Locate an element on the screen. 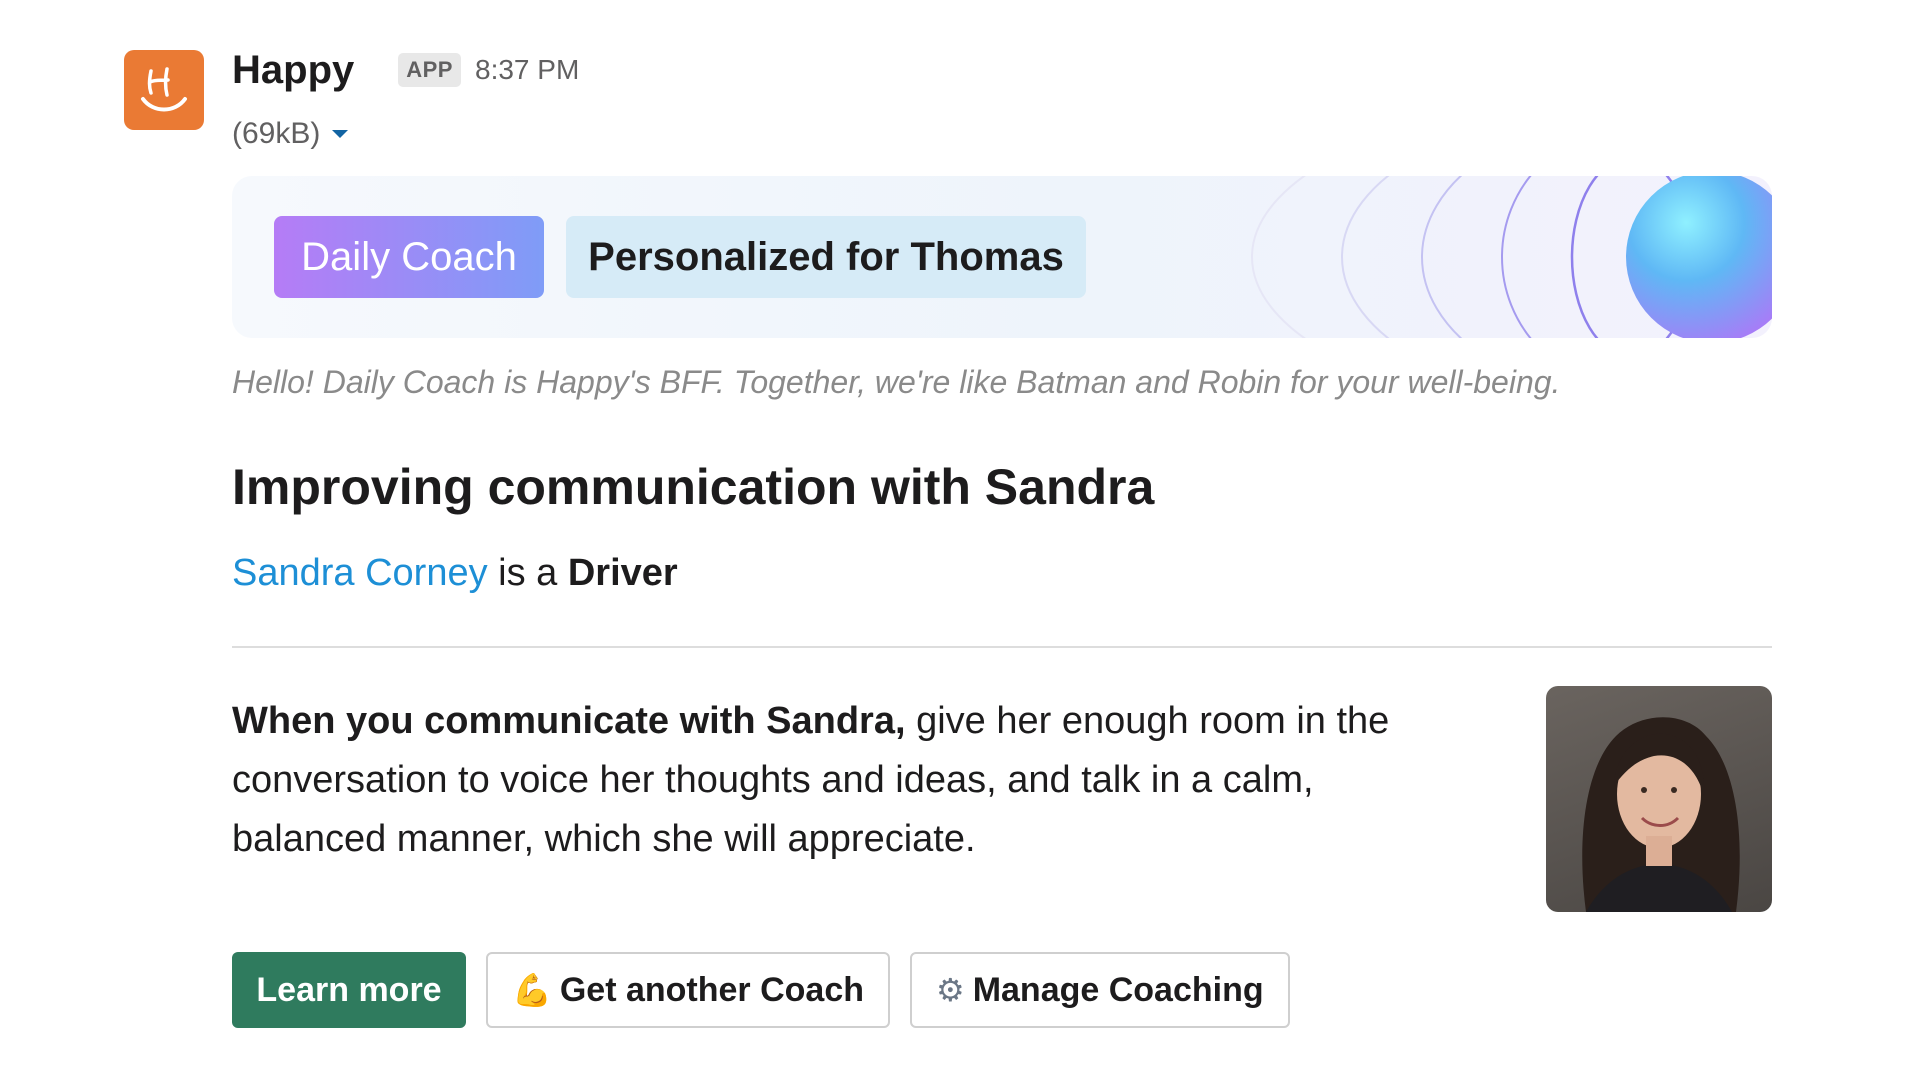 The height and width of the screenshot is (1080, 1920). manage-coaching-button: ⚙ Manage Coaching is located at coordinates (1100, 990).